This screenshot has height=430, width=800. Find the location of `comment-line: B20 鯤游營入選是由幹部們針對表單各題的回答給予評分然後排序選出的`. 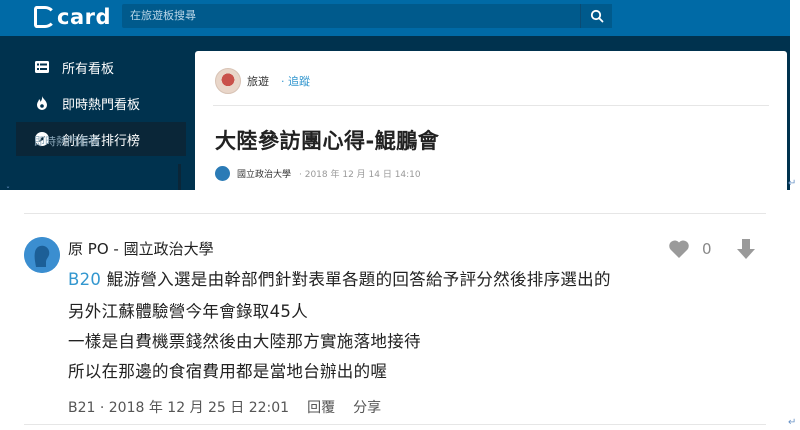

comment-line: B20 鯤游營入選是由幹部們針對表單各題的回答給予評分然後排序選出的 is located at coordinates (339, 278).